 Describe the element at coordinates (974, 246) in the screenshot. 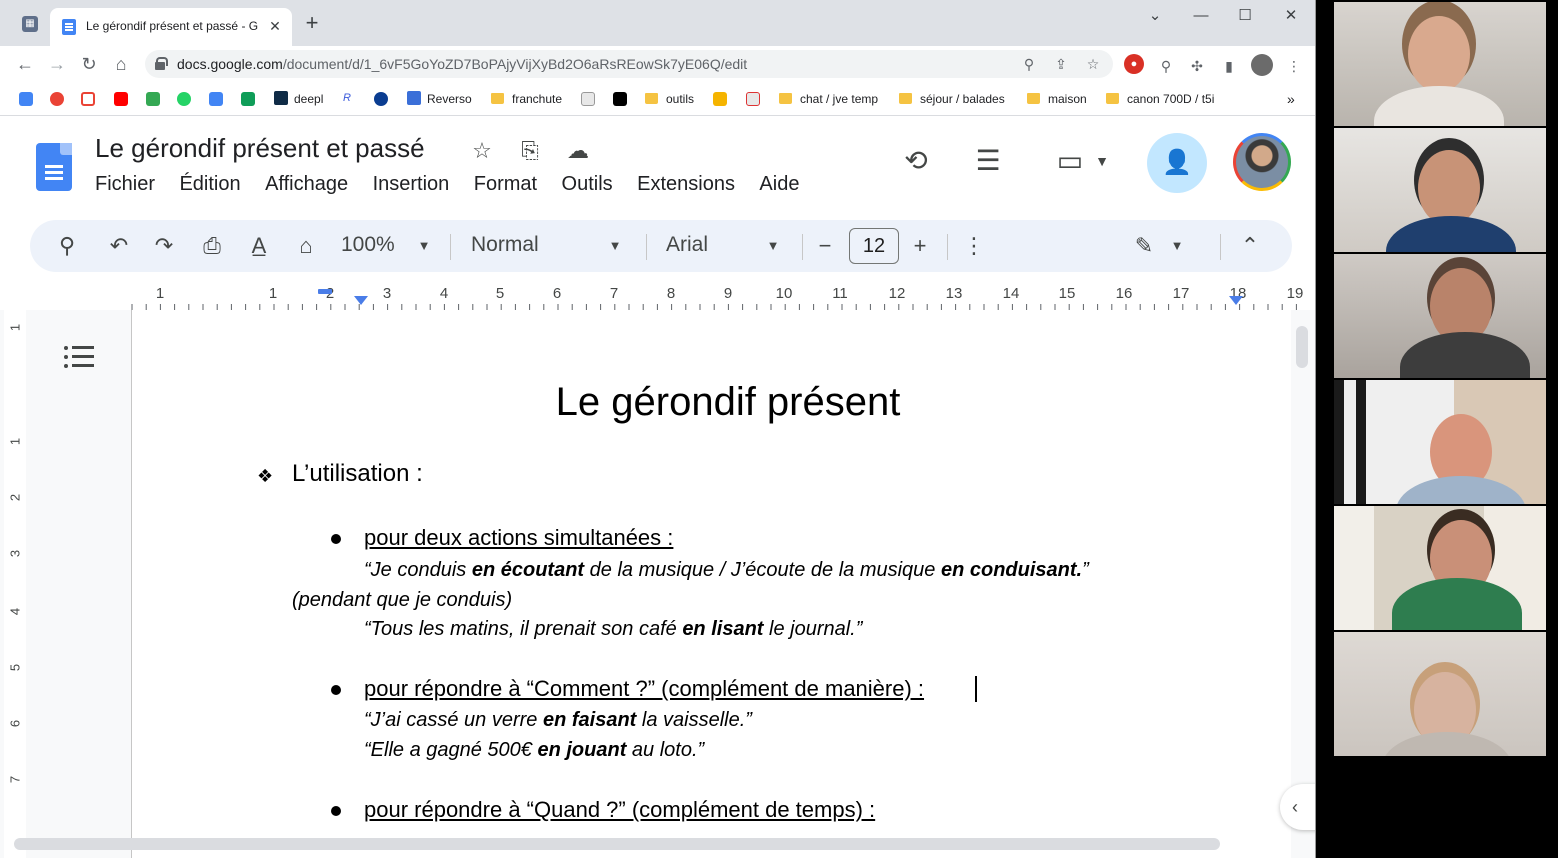

I see `more-options-icon: ⋮` at that location.